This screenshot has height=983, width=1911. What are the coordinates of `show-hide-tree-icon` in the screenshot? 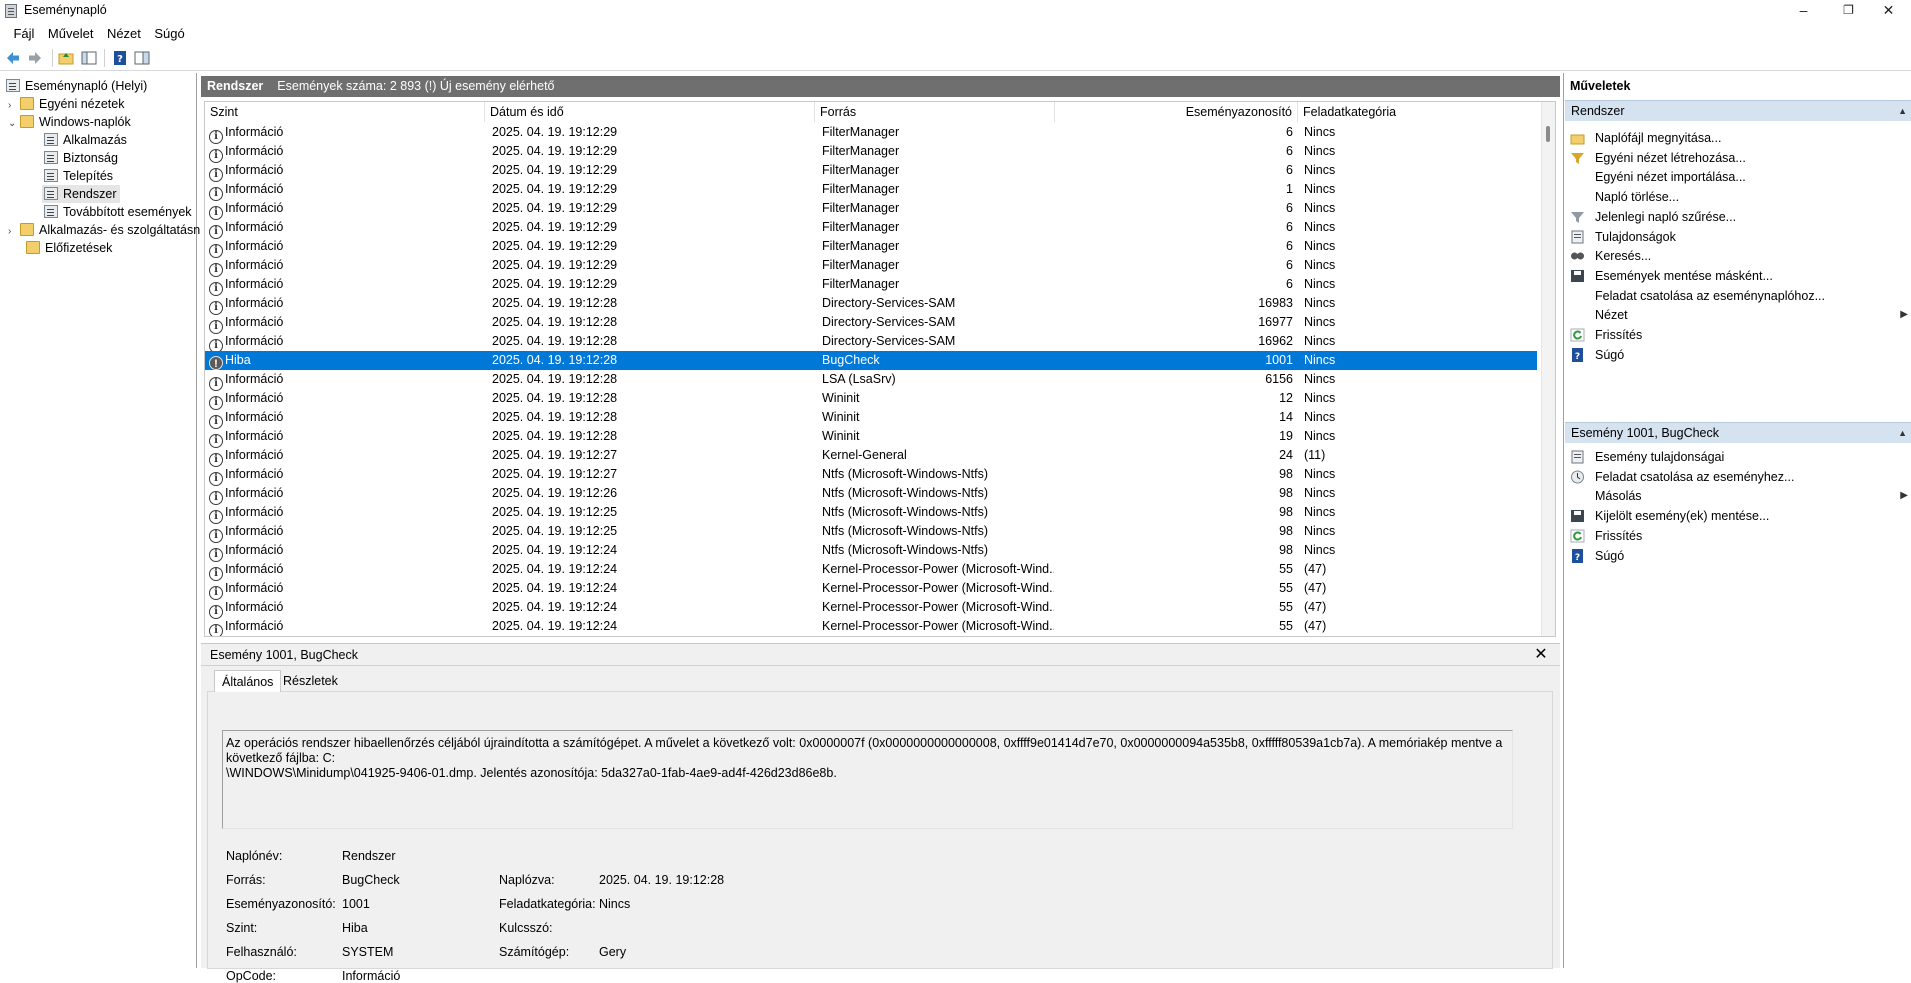 It's located at (89, 58).